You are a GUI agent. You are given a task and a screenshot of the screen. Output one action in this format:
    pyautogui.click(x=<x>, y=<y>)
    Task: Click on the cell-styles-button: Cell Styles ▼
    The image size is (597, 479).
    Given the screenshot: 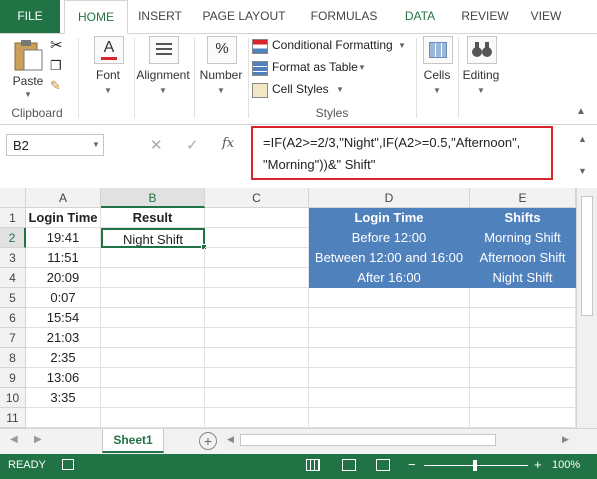 What is the action you would take?
    pyautogui.click(x=302, y=90)
    